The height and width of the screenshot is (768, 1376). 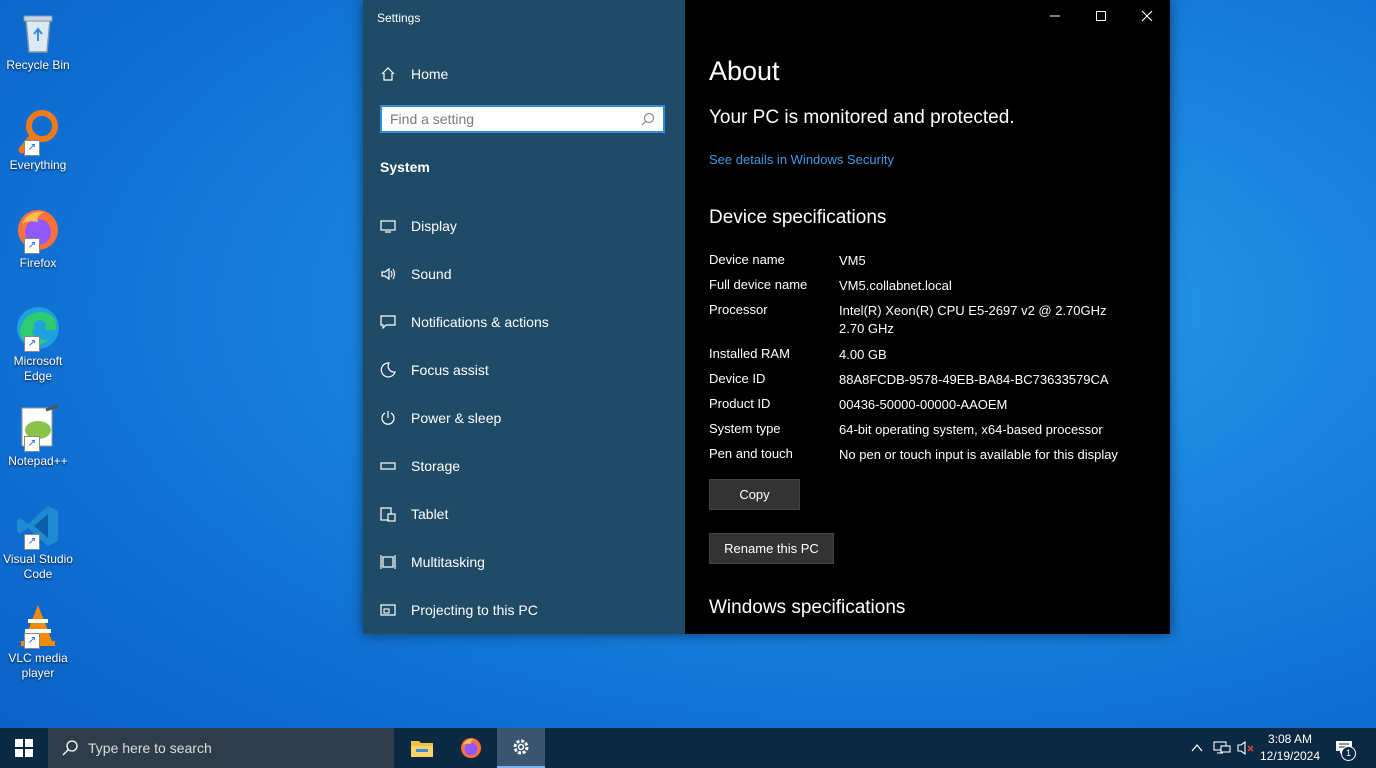 What do you see at coordinates (221, 748) in the screenshot?
I see `taskbar-search-box: Type here to search` at bounding box center [221, 748].